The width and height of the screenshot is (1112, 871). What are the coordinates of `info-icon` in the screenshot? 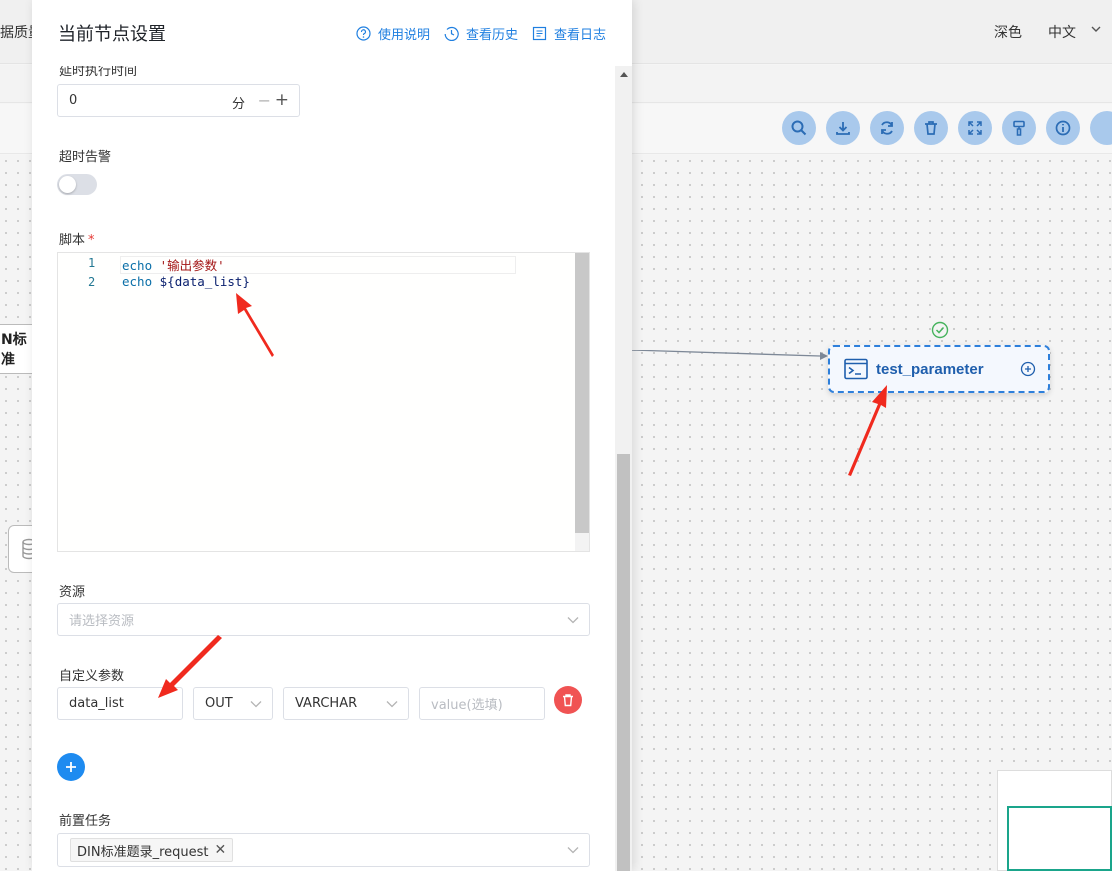 It's located at (1063, 128).